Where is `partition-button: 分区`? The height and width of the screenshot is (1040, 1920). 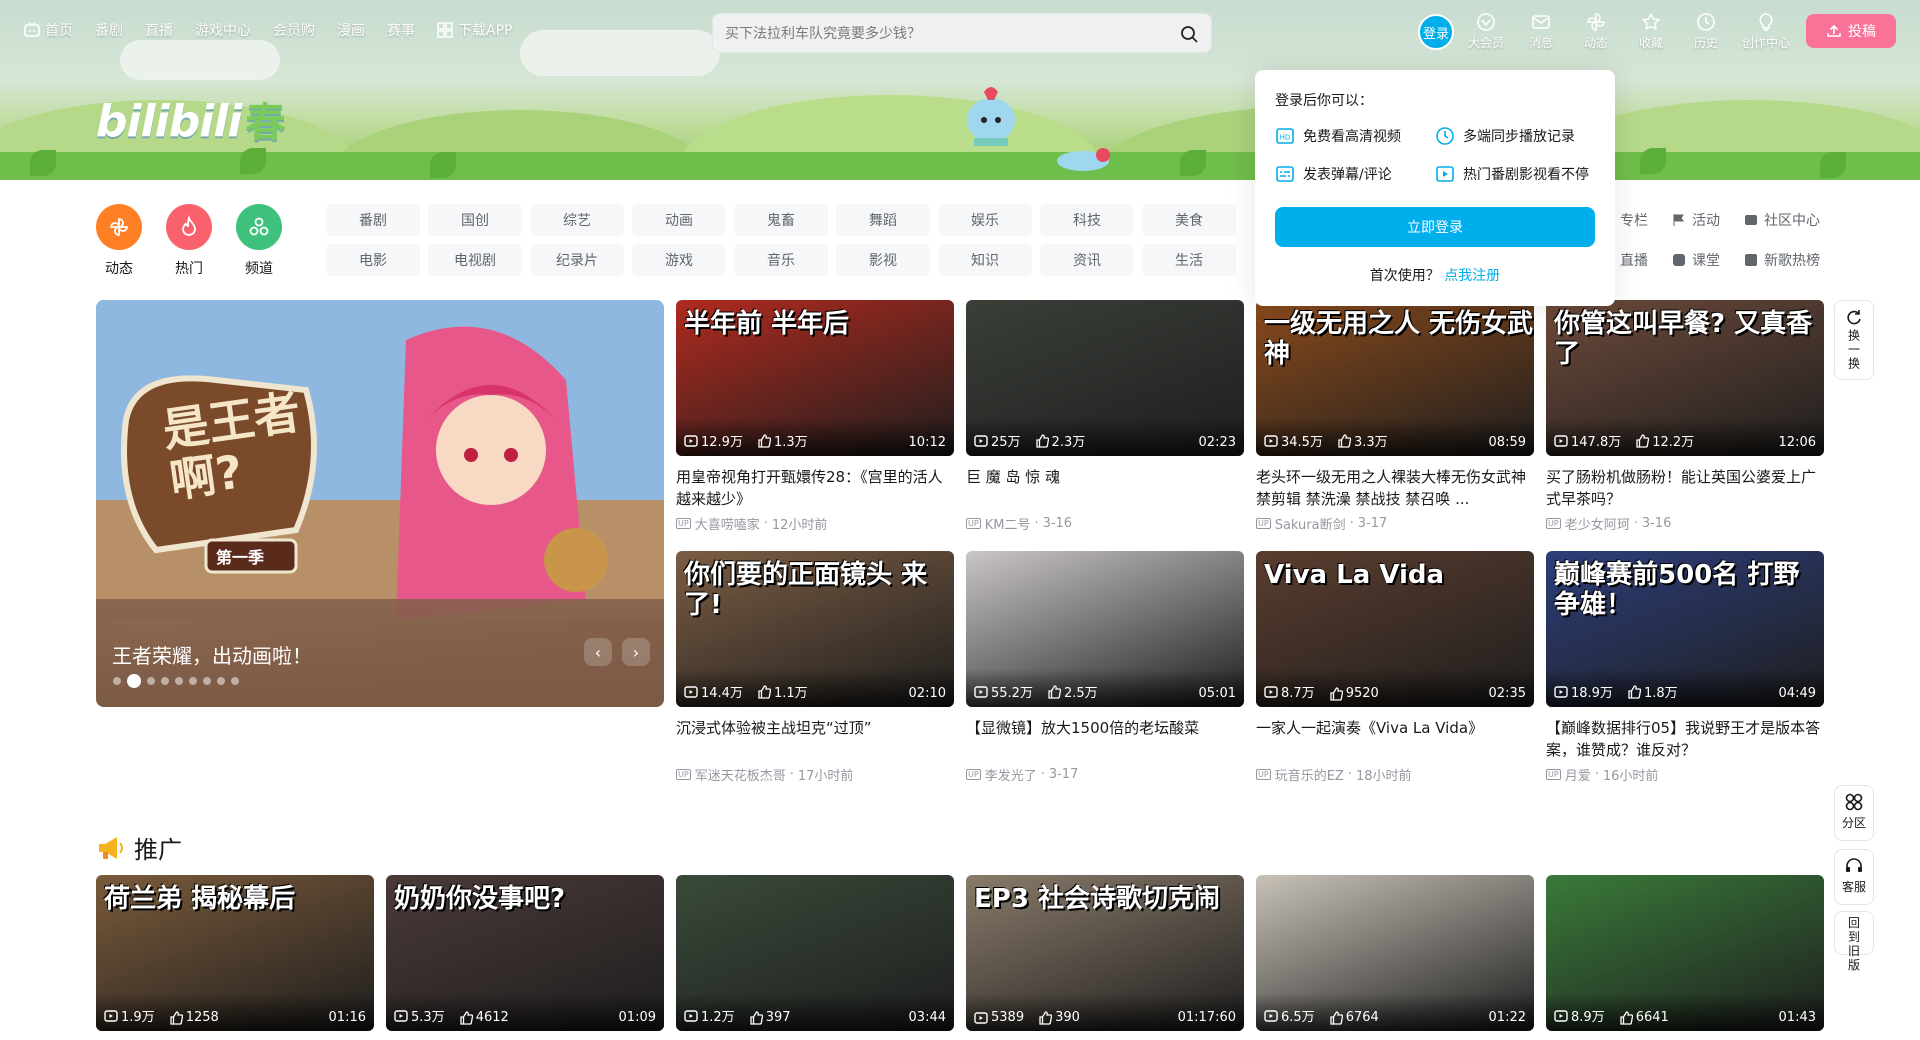
partition-button: 分区 is located at coordinates (1854, 813).